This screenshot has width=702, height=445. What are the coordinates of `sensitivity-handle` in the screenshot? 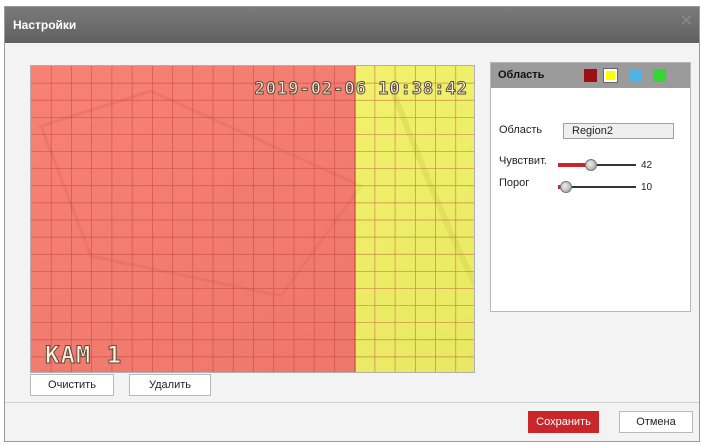 It's located at (591, 165).